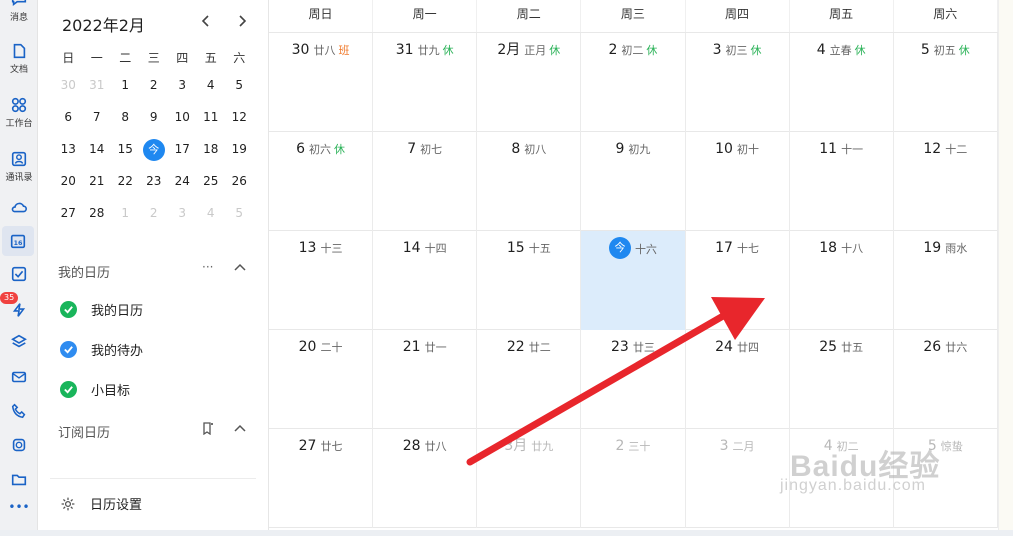 This screenshot has height=536, width=1013. What do you see at coordinates (307, 347) in the screenshot?
I see `day-number: 20` at bounding box center [307, 347].